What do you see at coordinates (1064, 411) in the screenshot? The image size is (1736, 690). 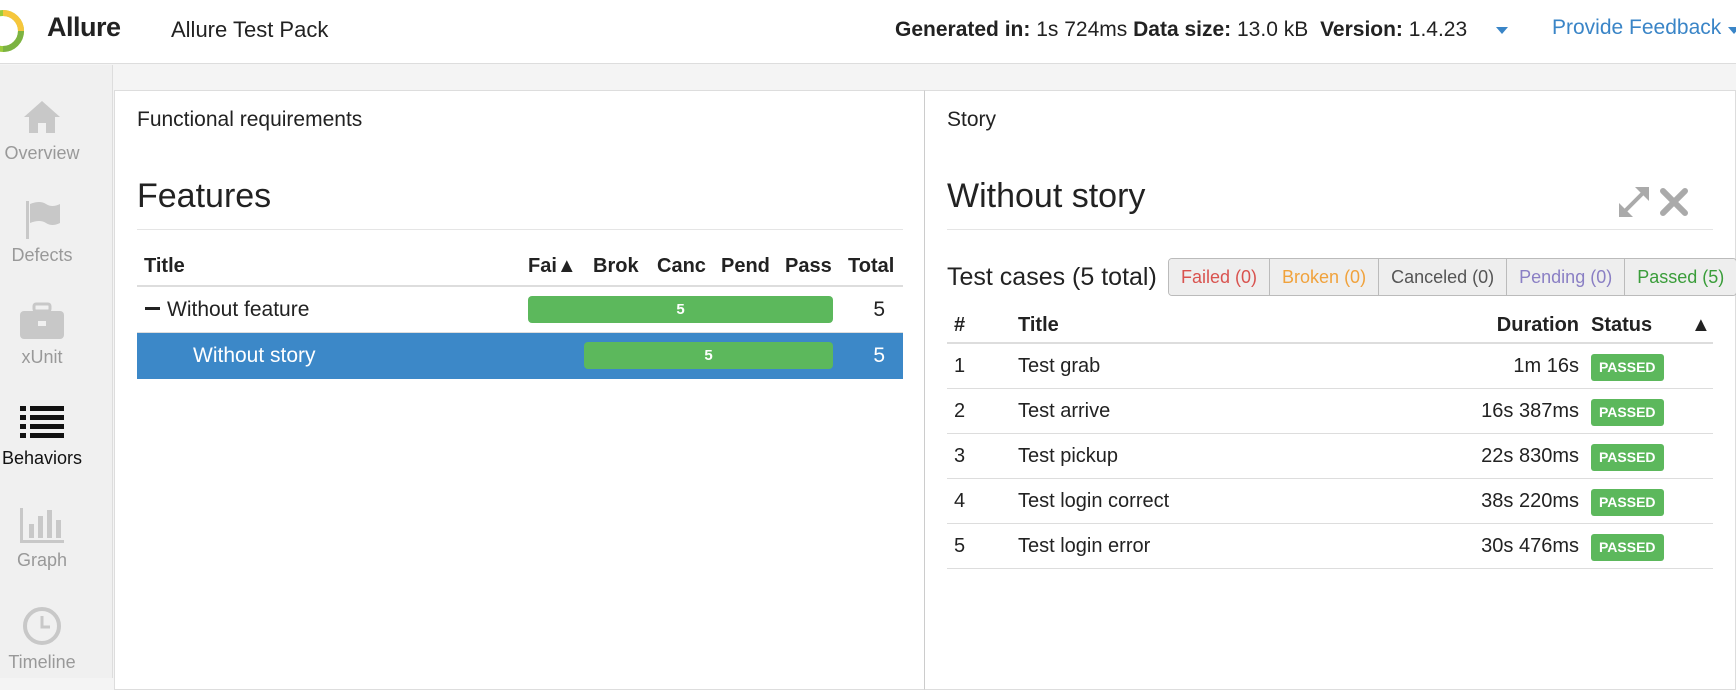 I see `row-title: Test arrive` at bounding box center [1064, 411].